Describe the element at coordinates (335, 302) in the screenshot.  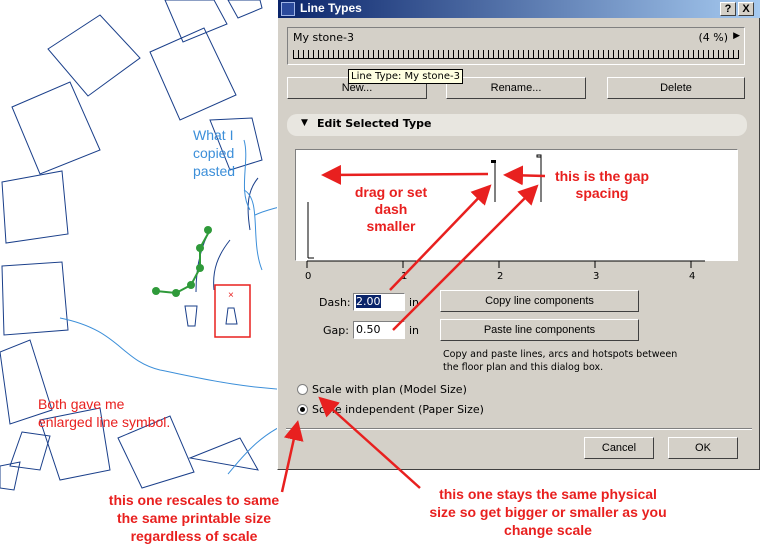
I see `dash-label: Dash:` at that location.